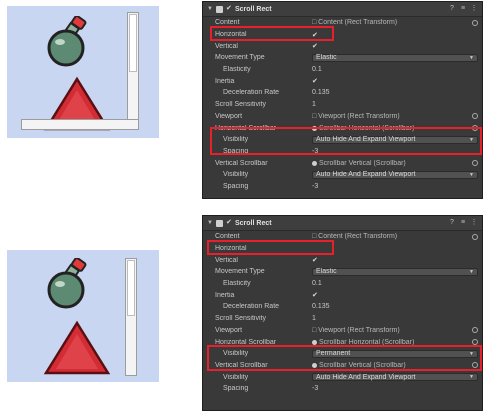  Describe the element at coordinates (219, 9) in the screenshot. I see `scroll-rect-component-icon` at that location.